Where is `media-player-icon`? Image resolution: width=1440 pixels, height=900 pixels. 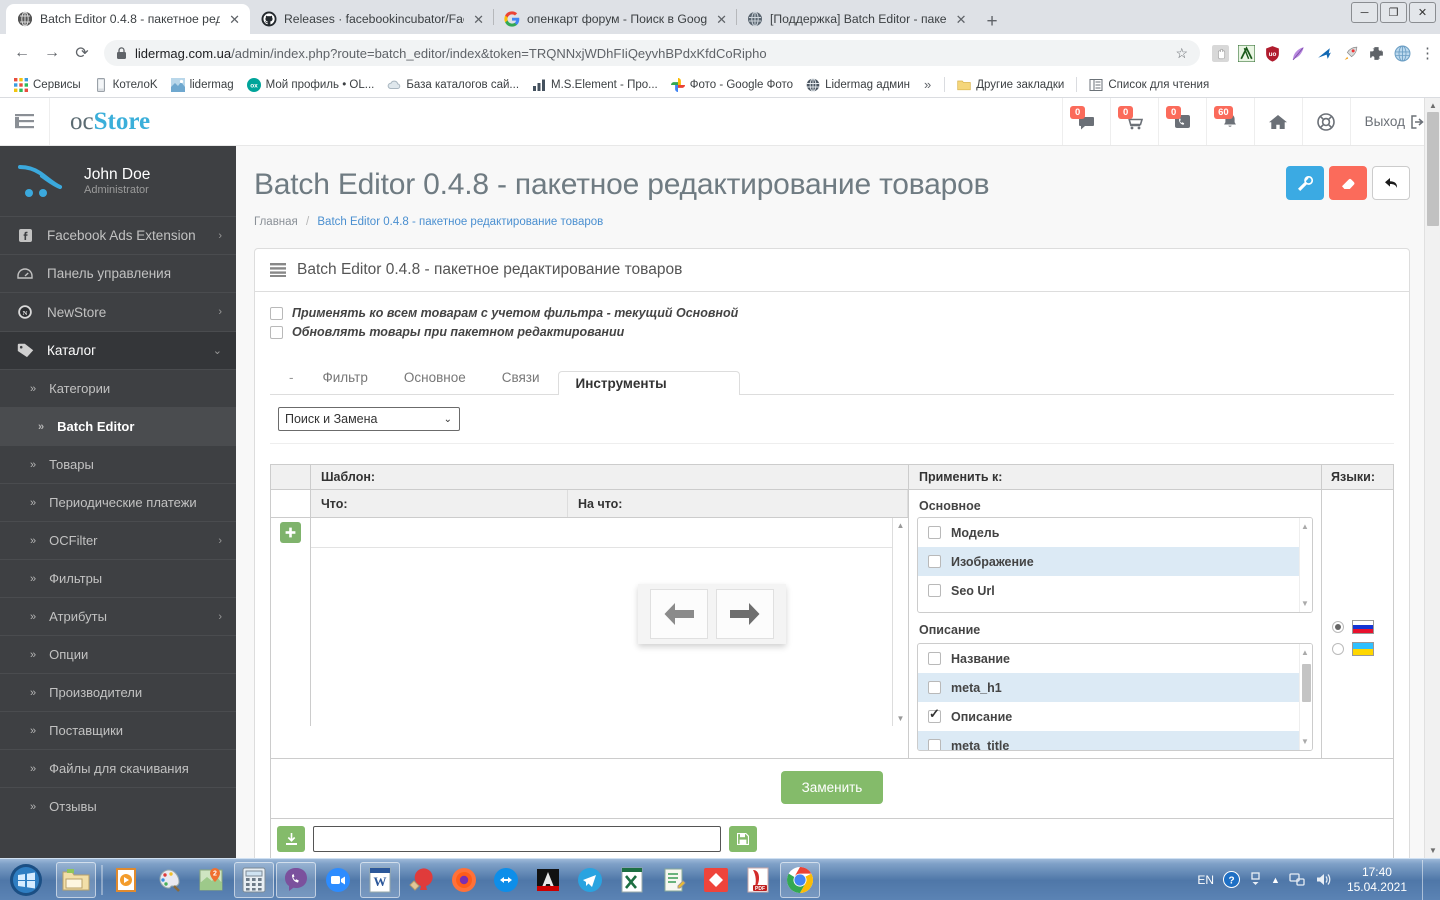
media-player-icon is located at coordinates (128, 880).